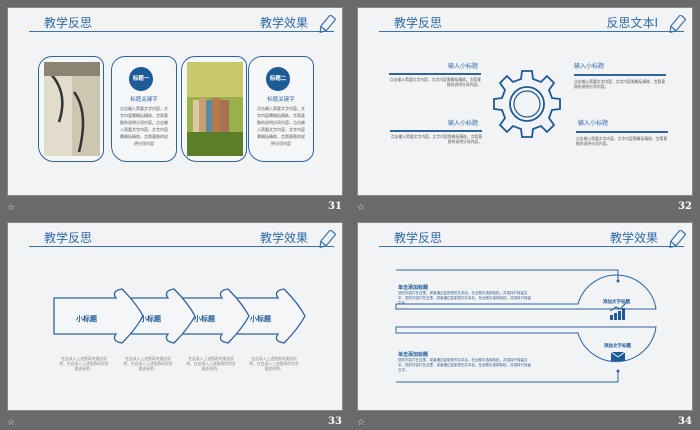 Image resolution: width=700 pixels, height=430 pixels. I want to click on slide-number: 34, so click(685, 421).